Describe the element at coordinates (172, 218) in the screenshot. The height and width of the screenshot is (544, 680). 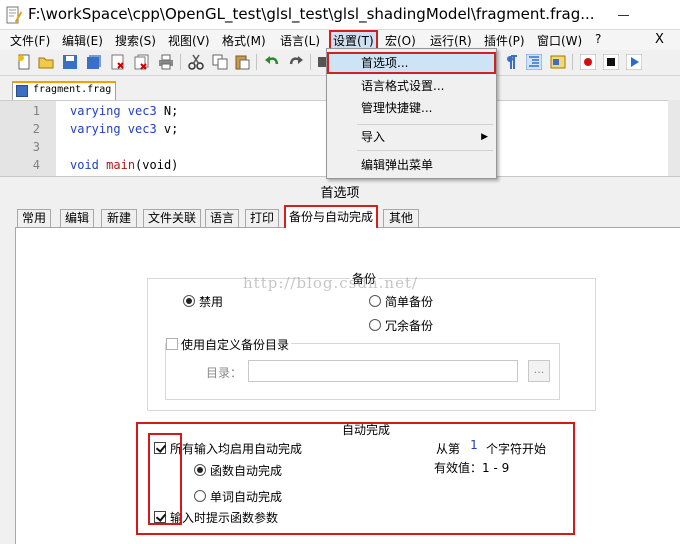
I see `tab-file-association: 文件关联` at that location.